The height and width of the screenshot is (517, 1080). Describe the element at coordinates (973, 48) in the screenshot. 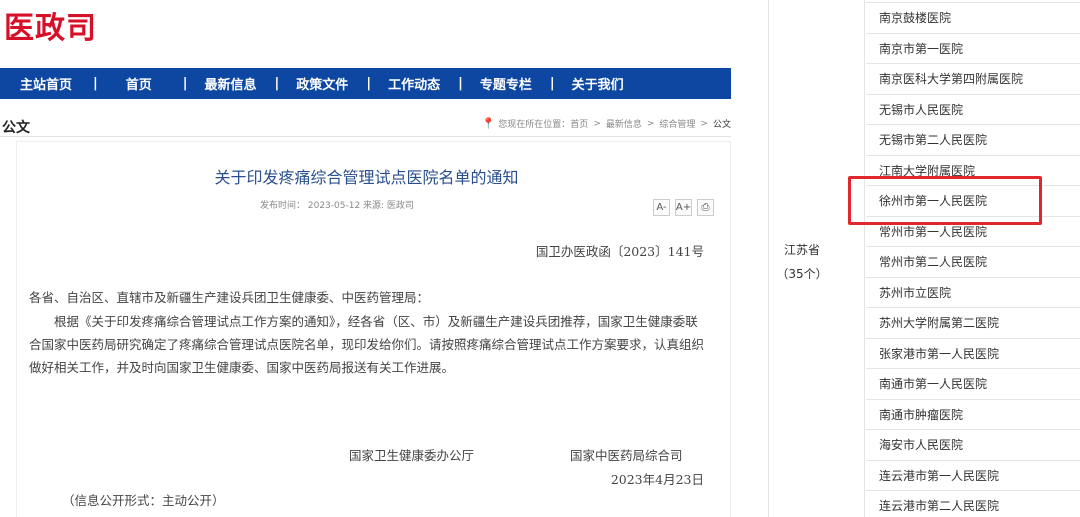

I see `hospital-row: 南京市第一医院` at that location.